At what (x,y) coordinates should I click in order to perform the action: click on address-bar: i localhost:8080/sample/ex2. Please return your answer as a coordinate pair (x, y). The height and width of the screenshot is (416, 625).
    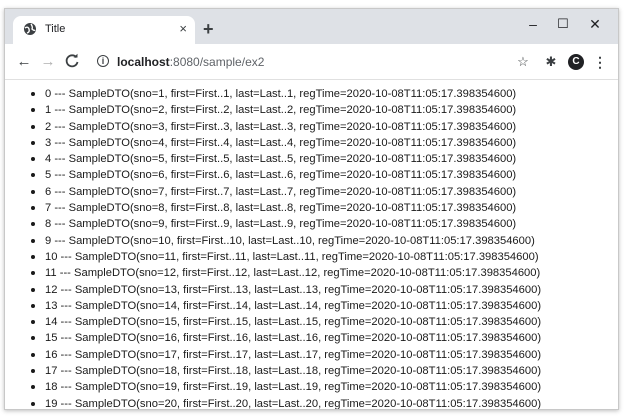
    Looking at the image, I should click on (296, 62).